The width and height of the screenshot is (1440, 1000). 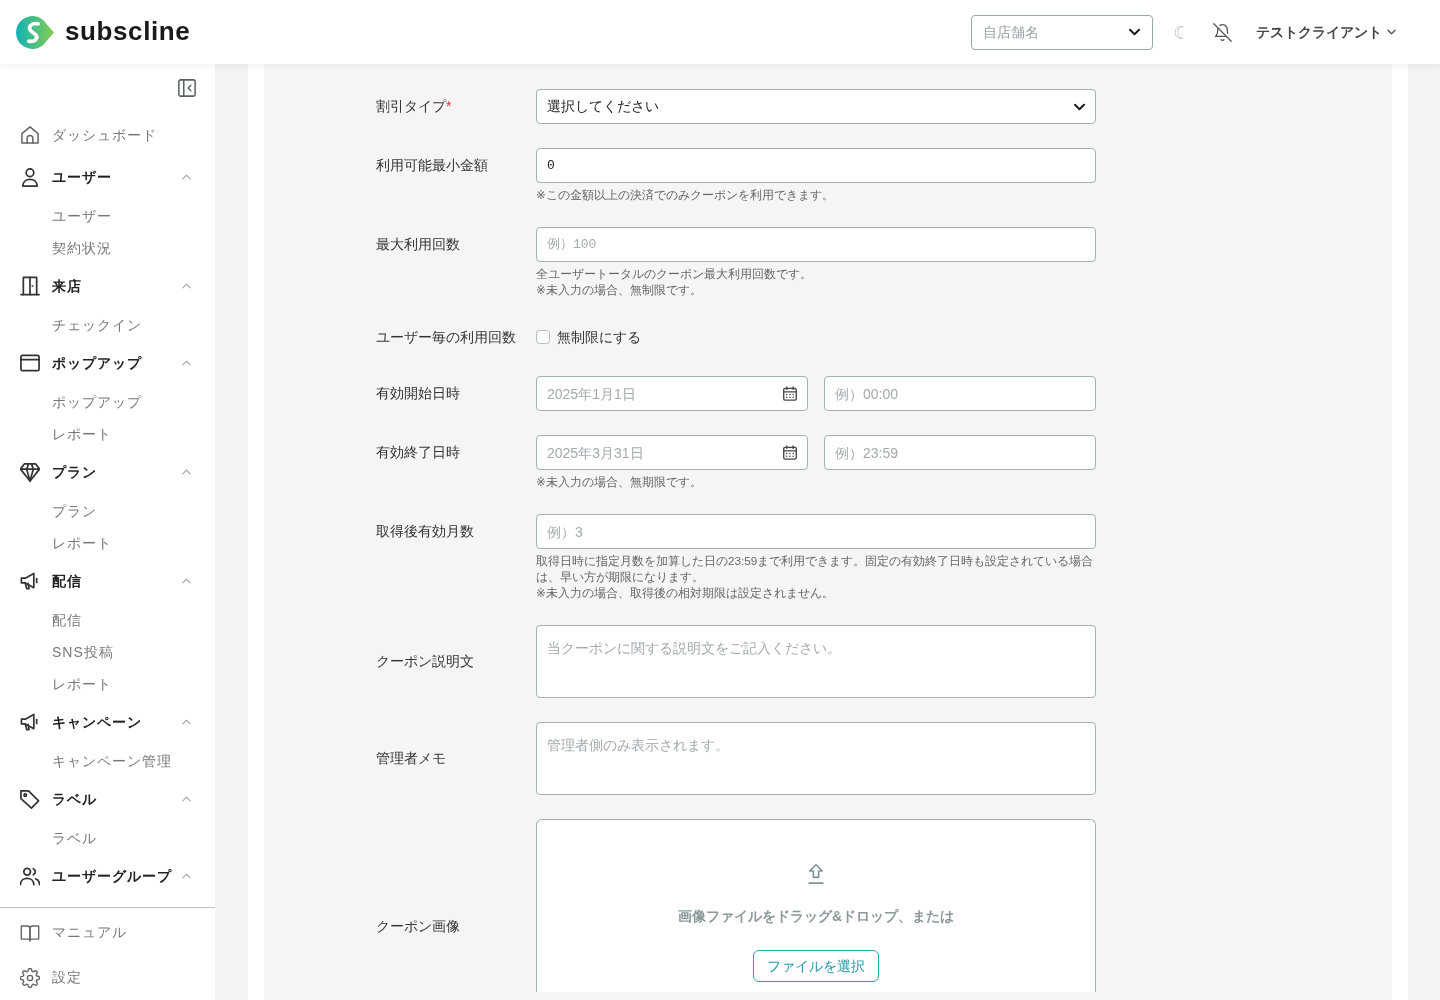 I want to click on textarea-field: 管理者側のみ表示されます。, so click(x=816, y=758).